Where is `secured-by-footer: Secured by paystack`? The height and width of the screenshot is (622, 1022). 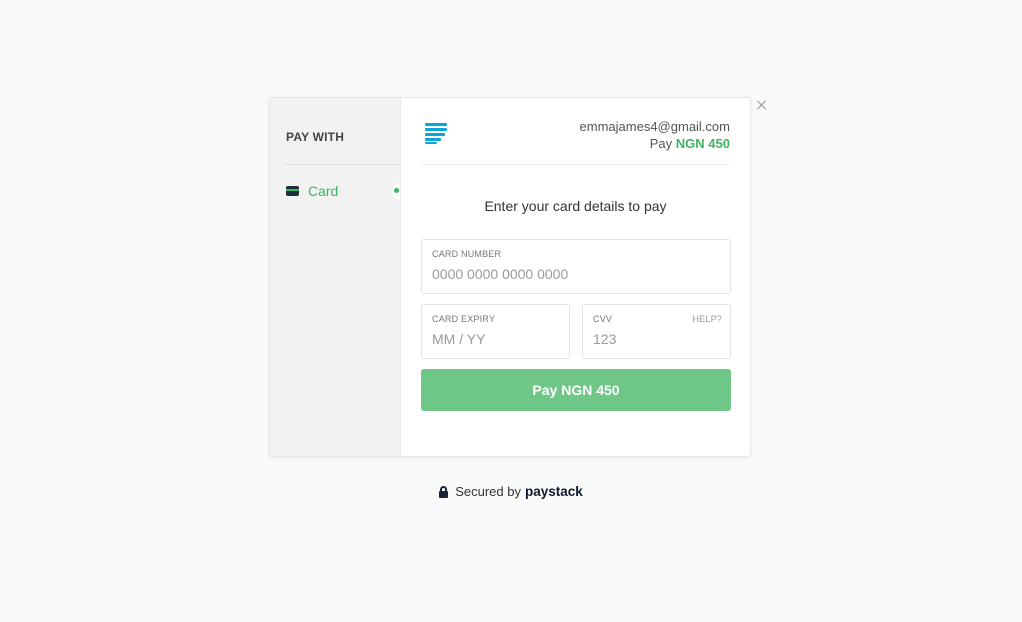
secured-by-footer: Secured by paystack is located at coordinates (511, 491).